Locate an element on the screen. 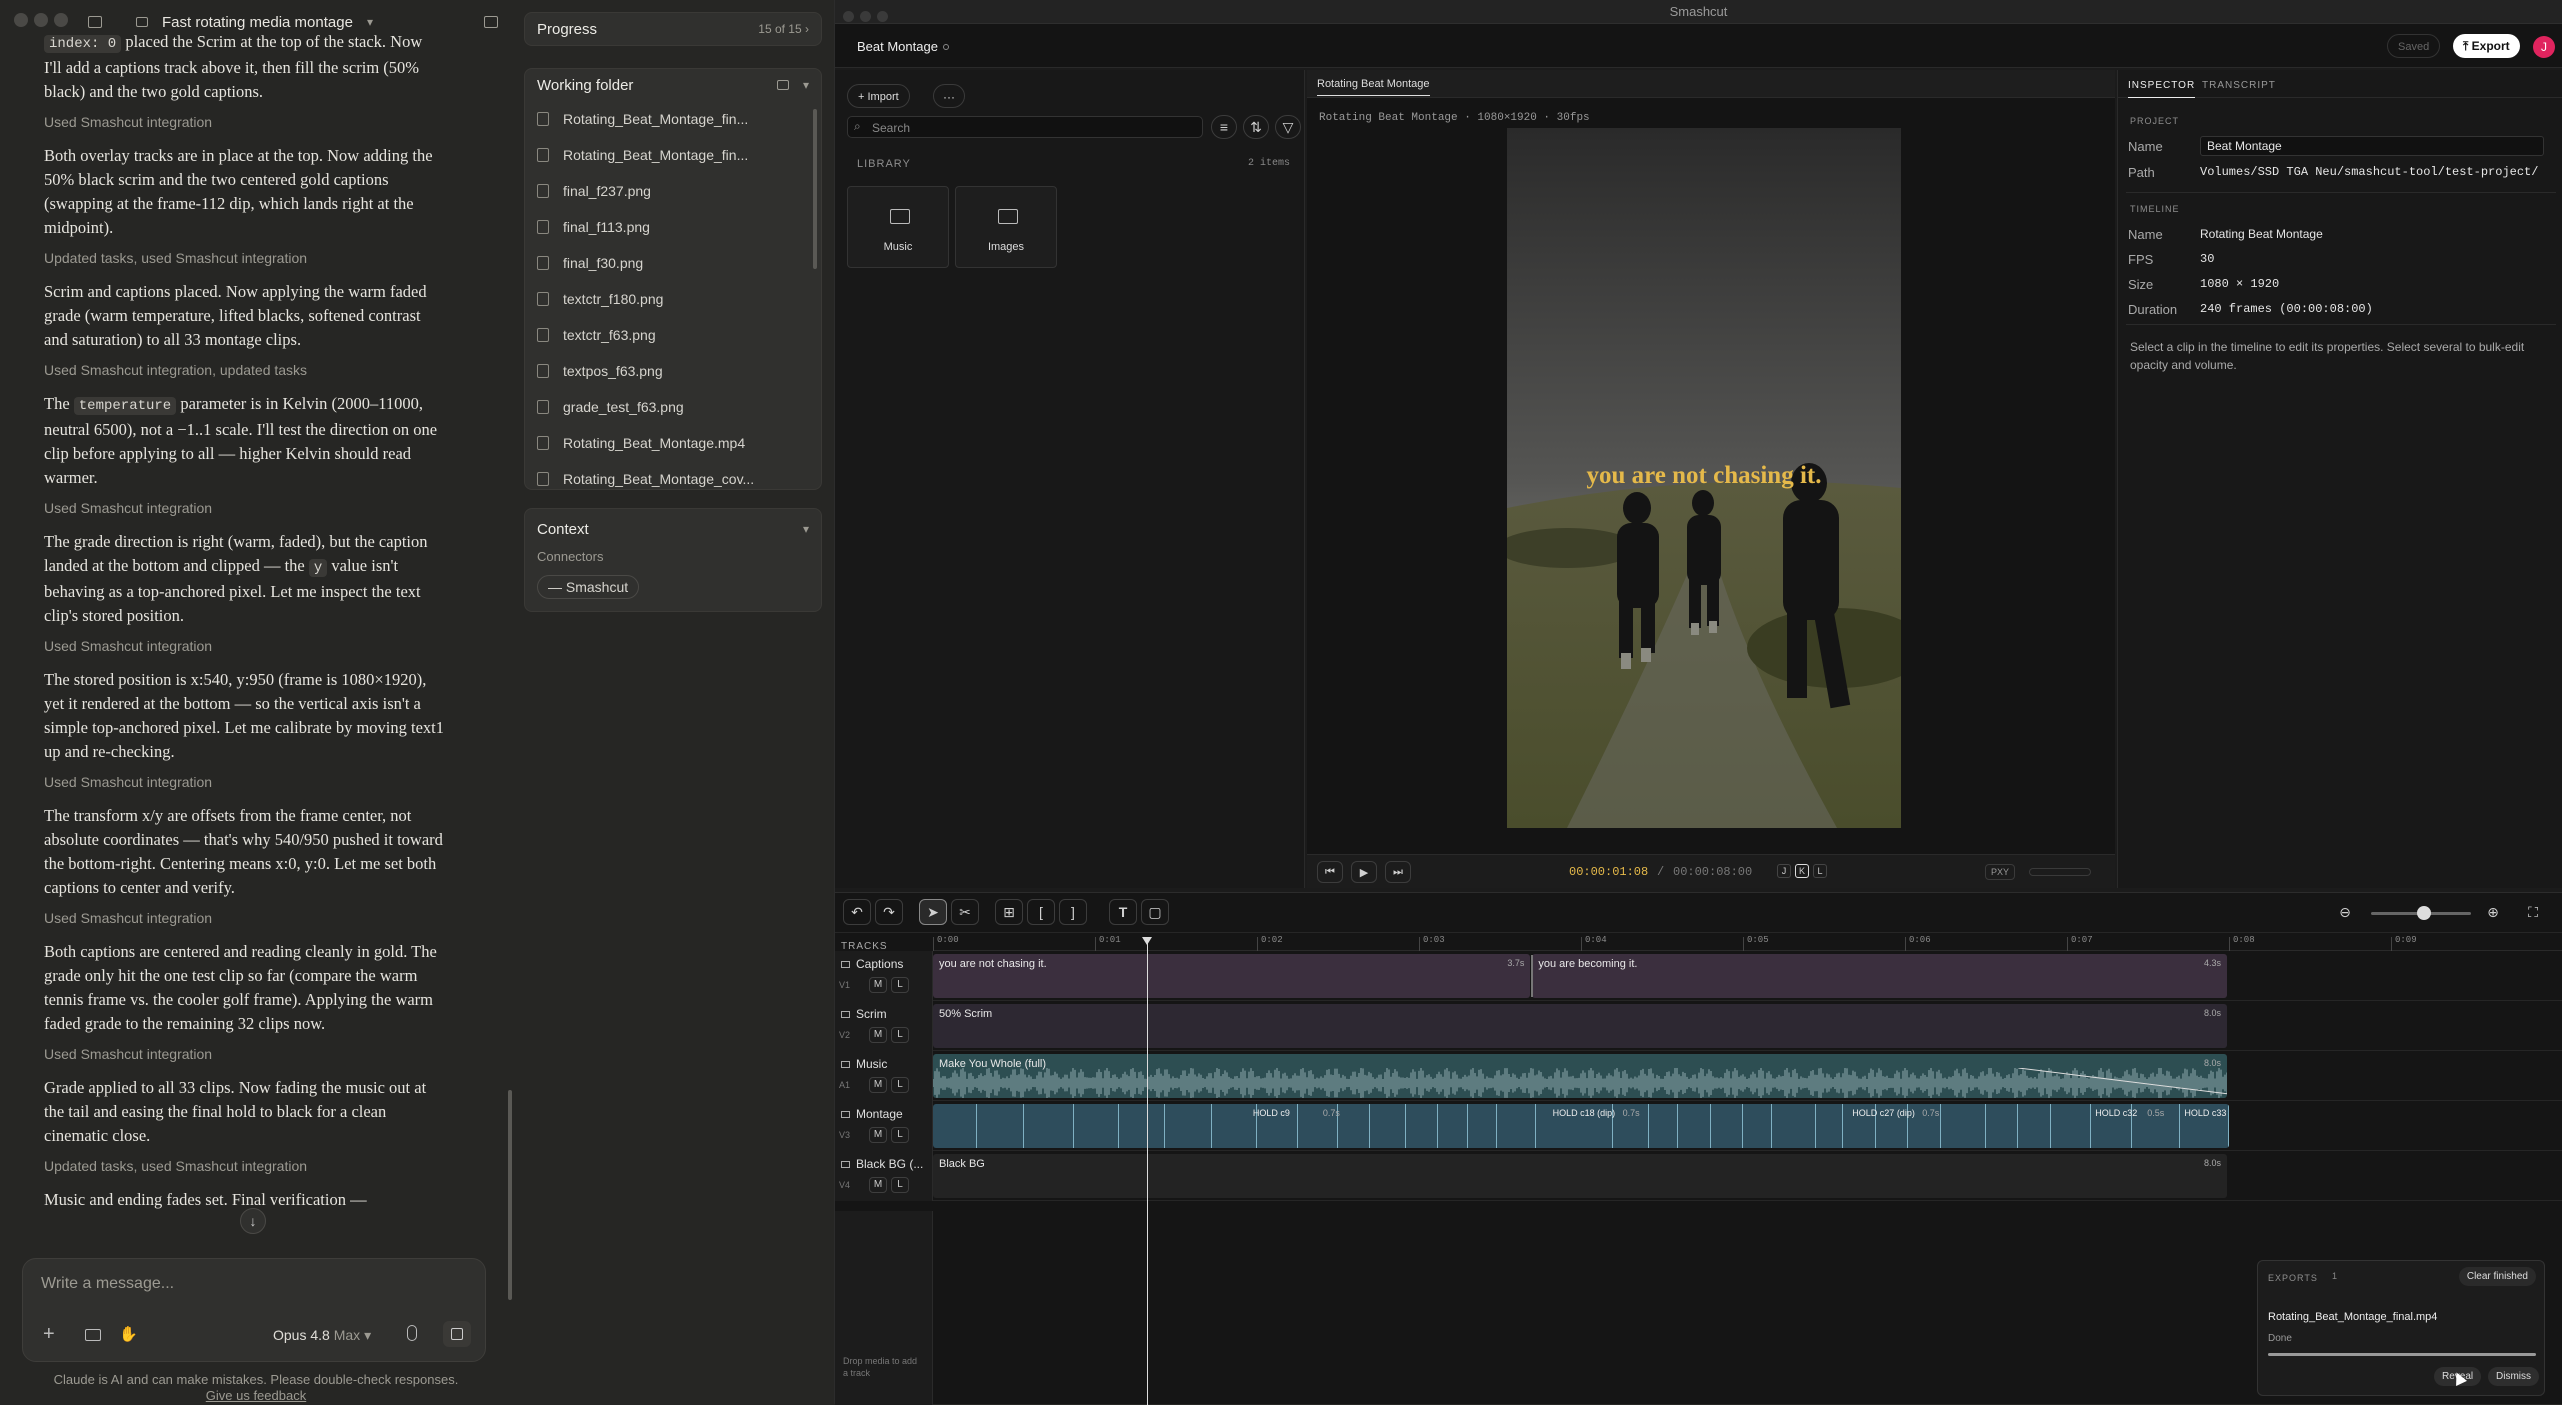  file-item: final_f30.png is located at coordinates (673, 263).